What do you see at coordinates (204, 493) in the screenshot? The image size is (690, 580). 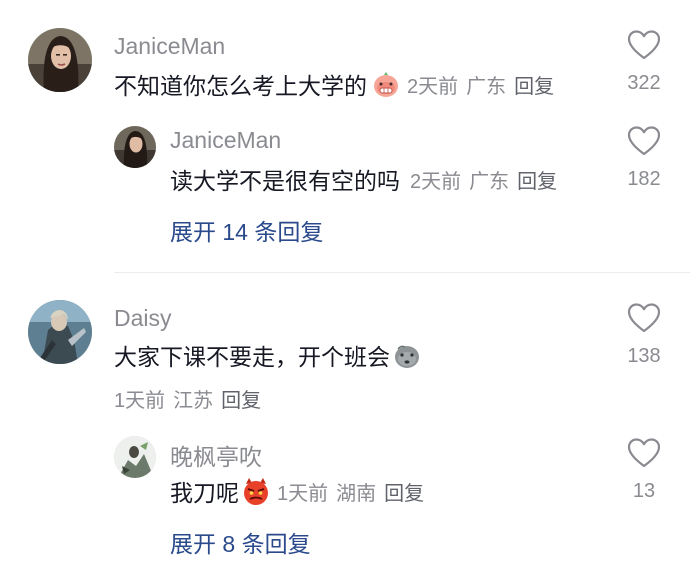 I see `comment-text: 我刀呢` at bounding box center [204, 493].